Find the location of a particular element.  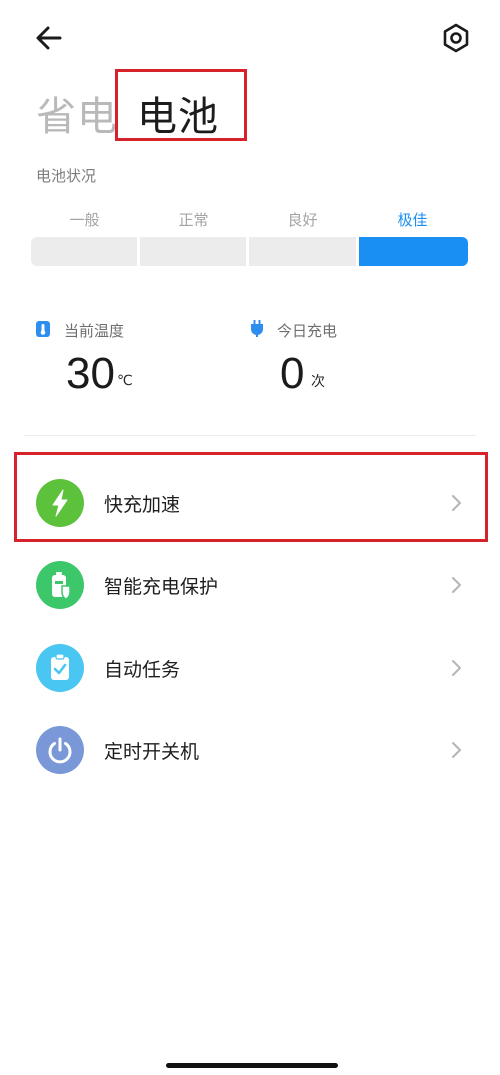

back-arrow-icon is located at coordinates (49, 38).